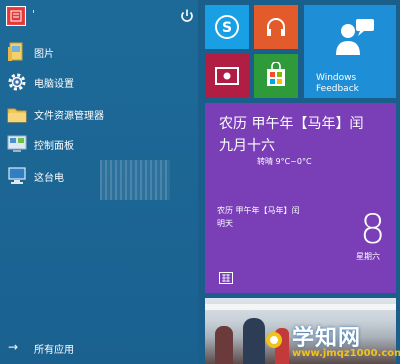 This screenshot has height=364, width=400. Describe the element at coordinates (49, 178) in the screenshot. I see `menu-item-label: 这台电` at that location.